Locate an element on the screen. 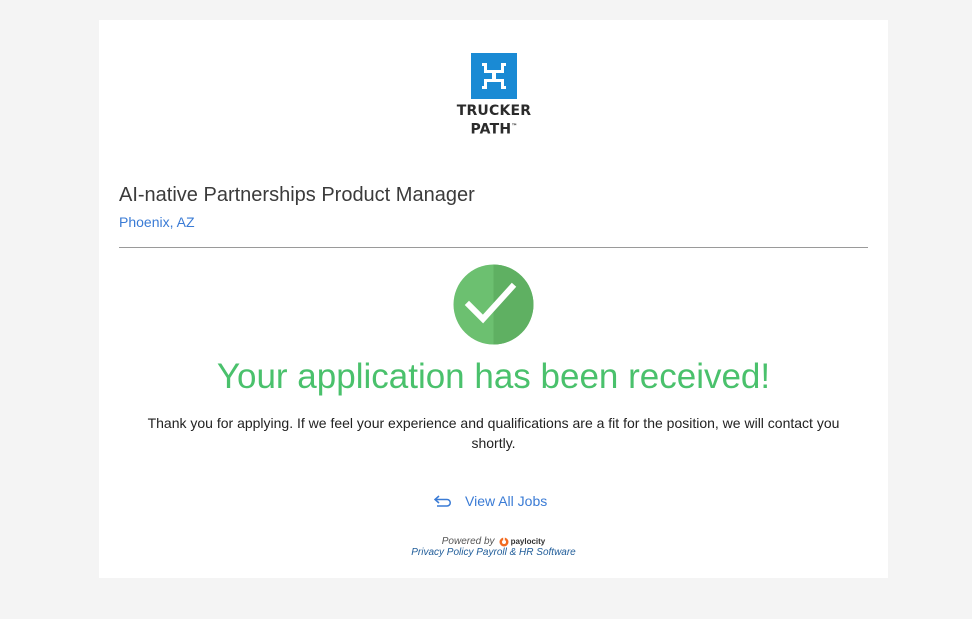  job-title: AI-native Partnerships Product Manager is located at coordinates (297, 195).